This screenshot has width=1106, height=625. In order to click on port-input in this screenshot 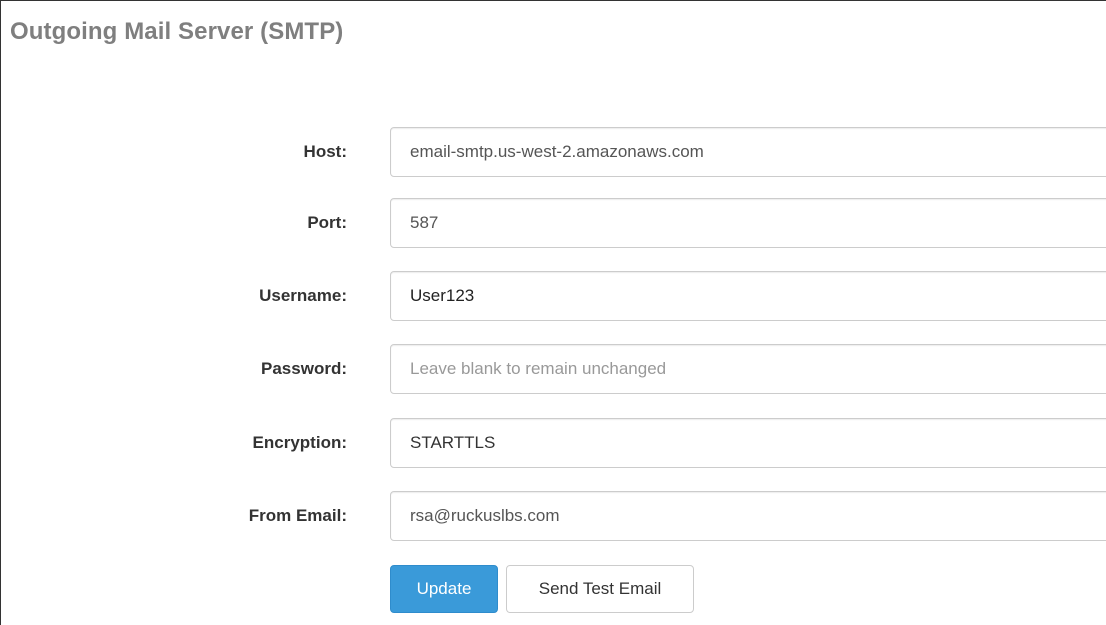, I will do `click(748, 223)`.